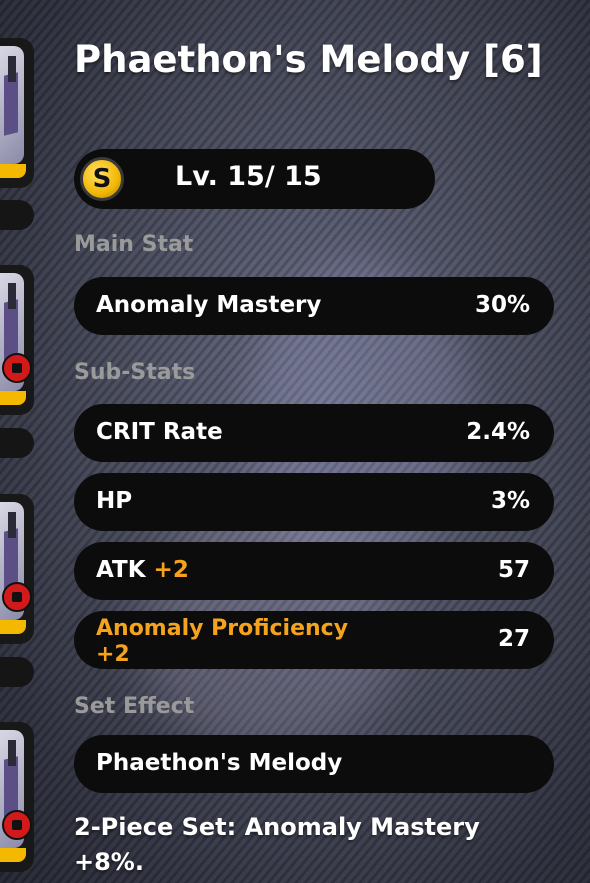  I want to click on stat-value: 57, so click(513, 570).